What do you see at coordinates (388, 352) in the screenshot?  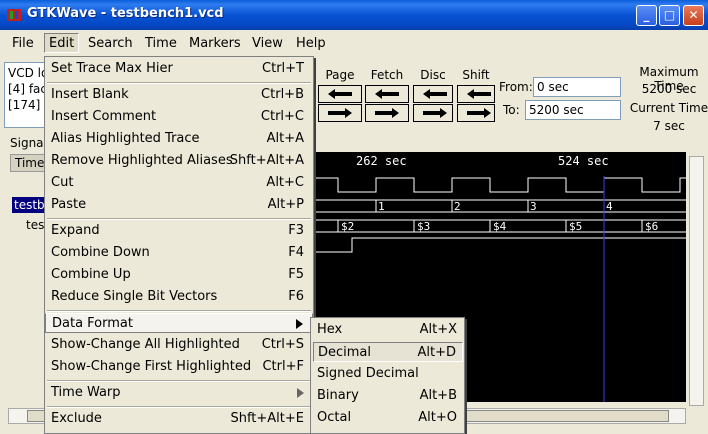 I see `submenu-item-decimal: Decimal Alt+D` at bounding box center [388, 352].